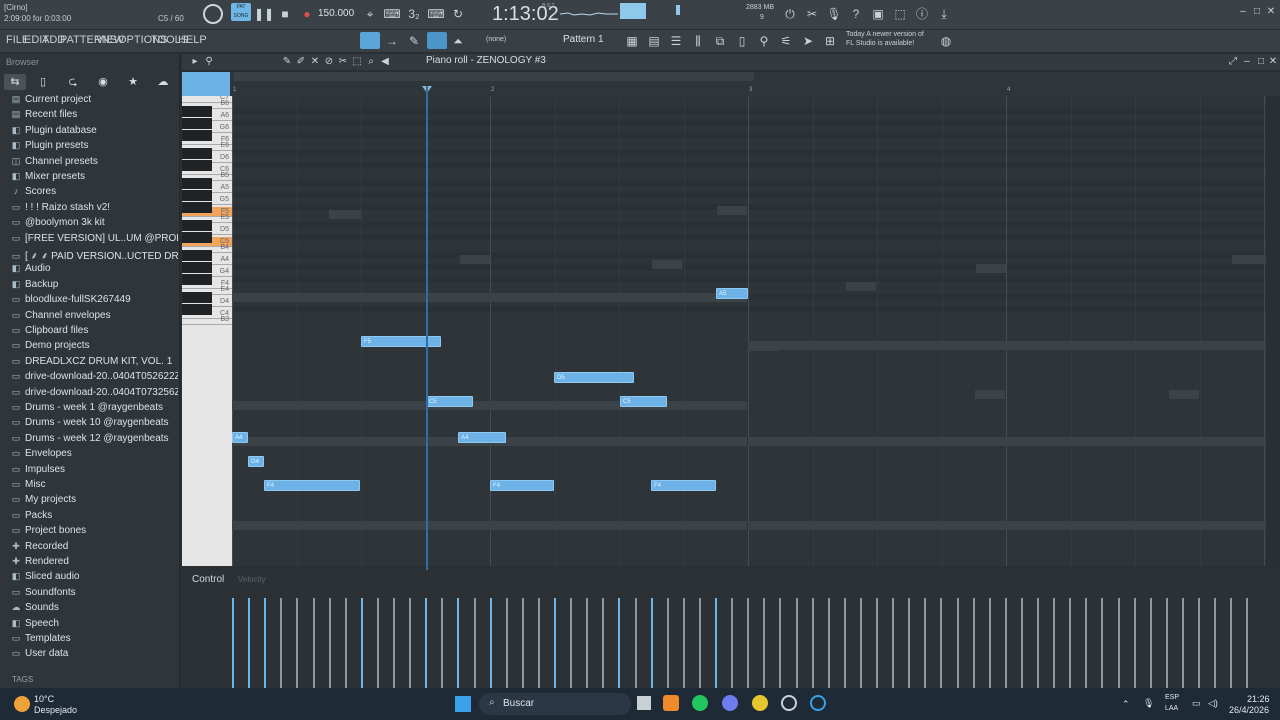 The height and width of the screenshot is (720, 1280). Describe the element at coordinates (730, 703) in the screenshot. I see `discord-icon` at that location.